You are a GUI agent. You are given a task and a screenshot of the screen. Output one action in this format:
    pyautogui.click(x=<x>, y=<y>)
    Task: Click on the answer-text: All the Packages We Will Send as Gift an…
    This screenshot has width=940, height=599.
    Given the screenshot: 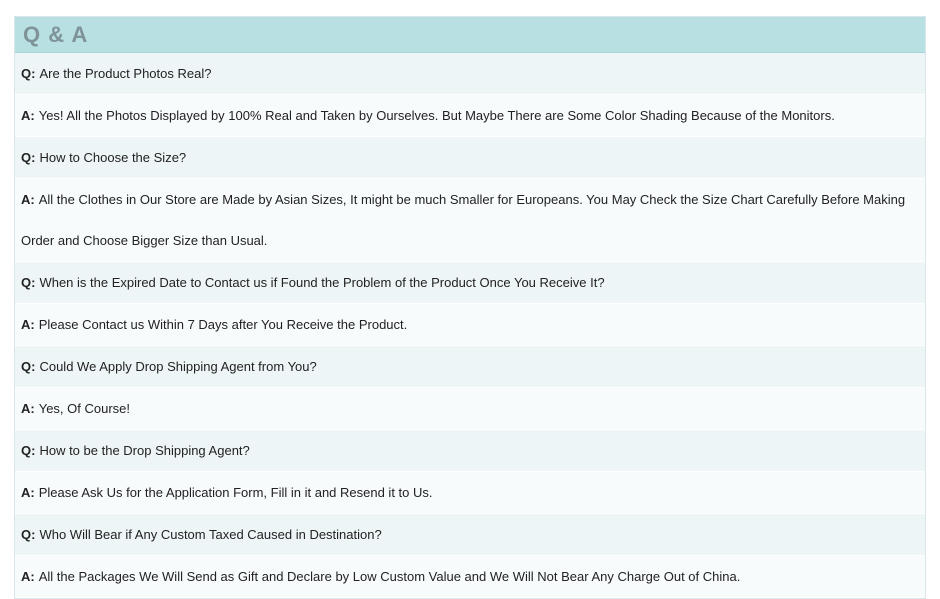 What is the action you would take?
    pyautogui.click(x=389, y=576)
    